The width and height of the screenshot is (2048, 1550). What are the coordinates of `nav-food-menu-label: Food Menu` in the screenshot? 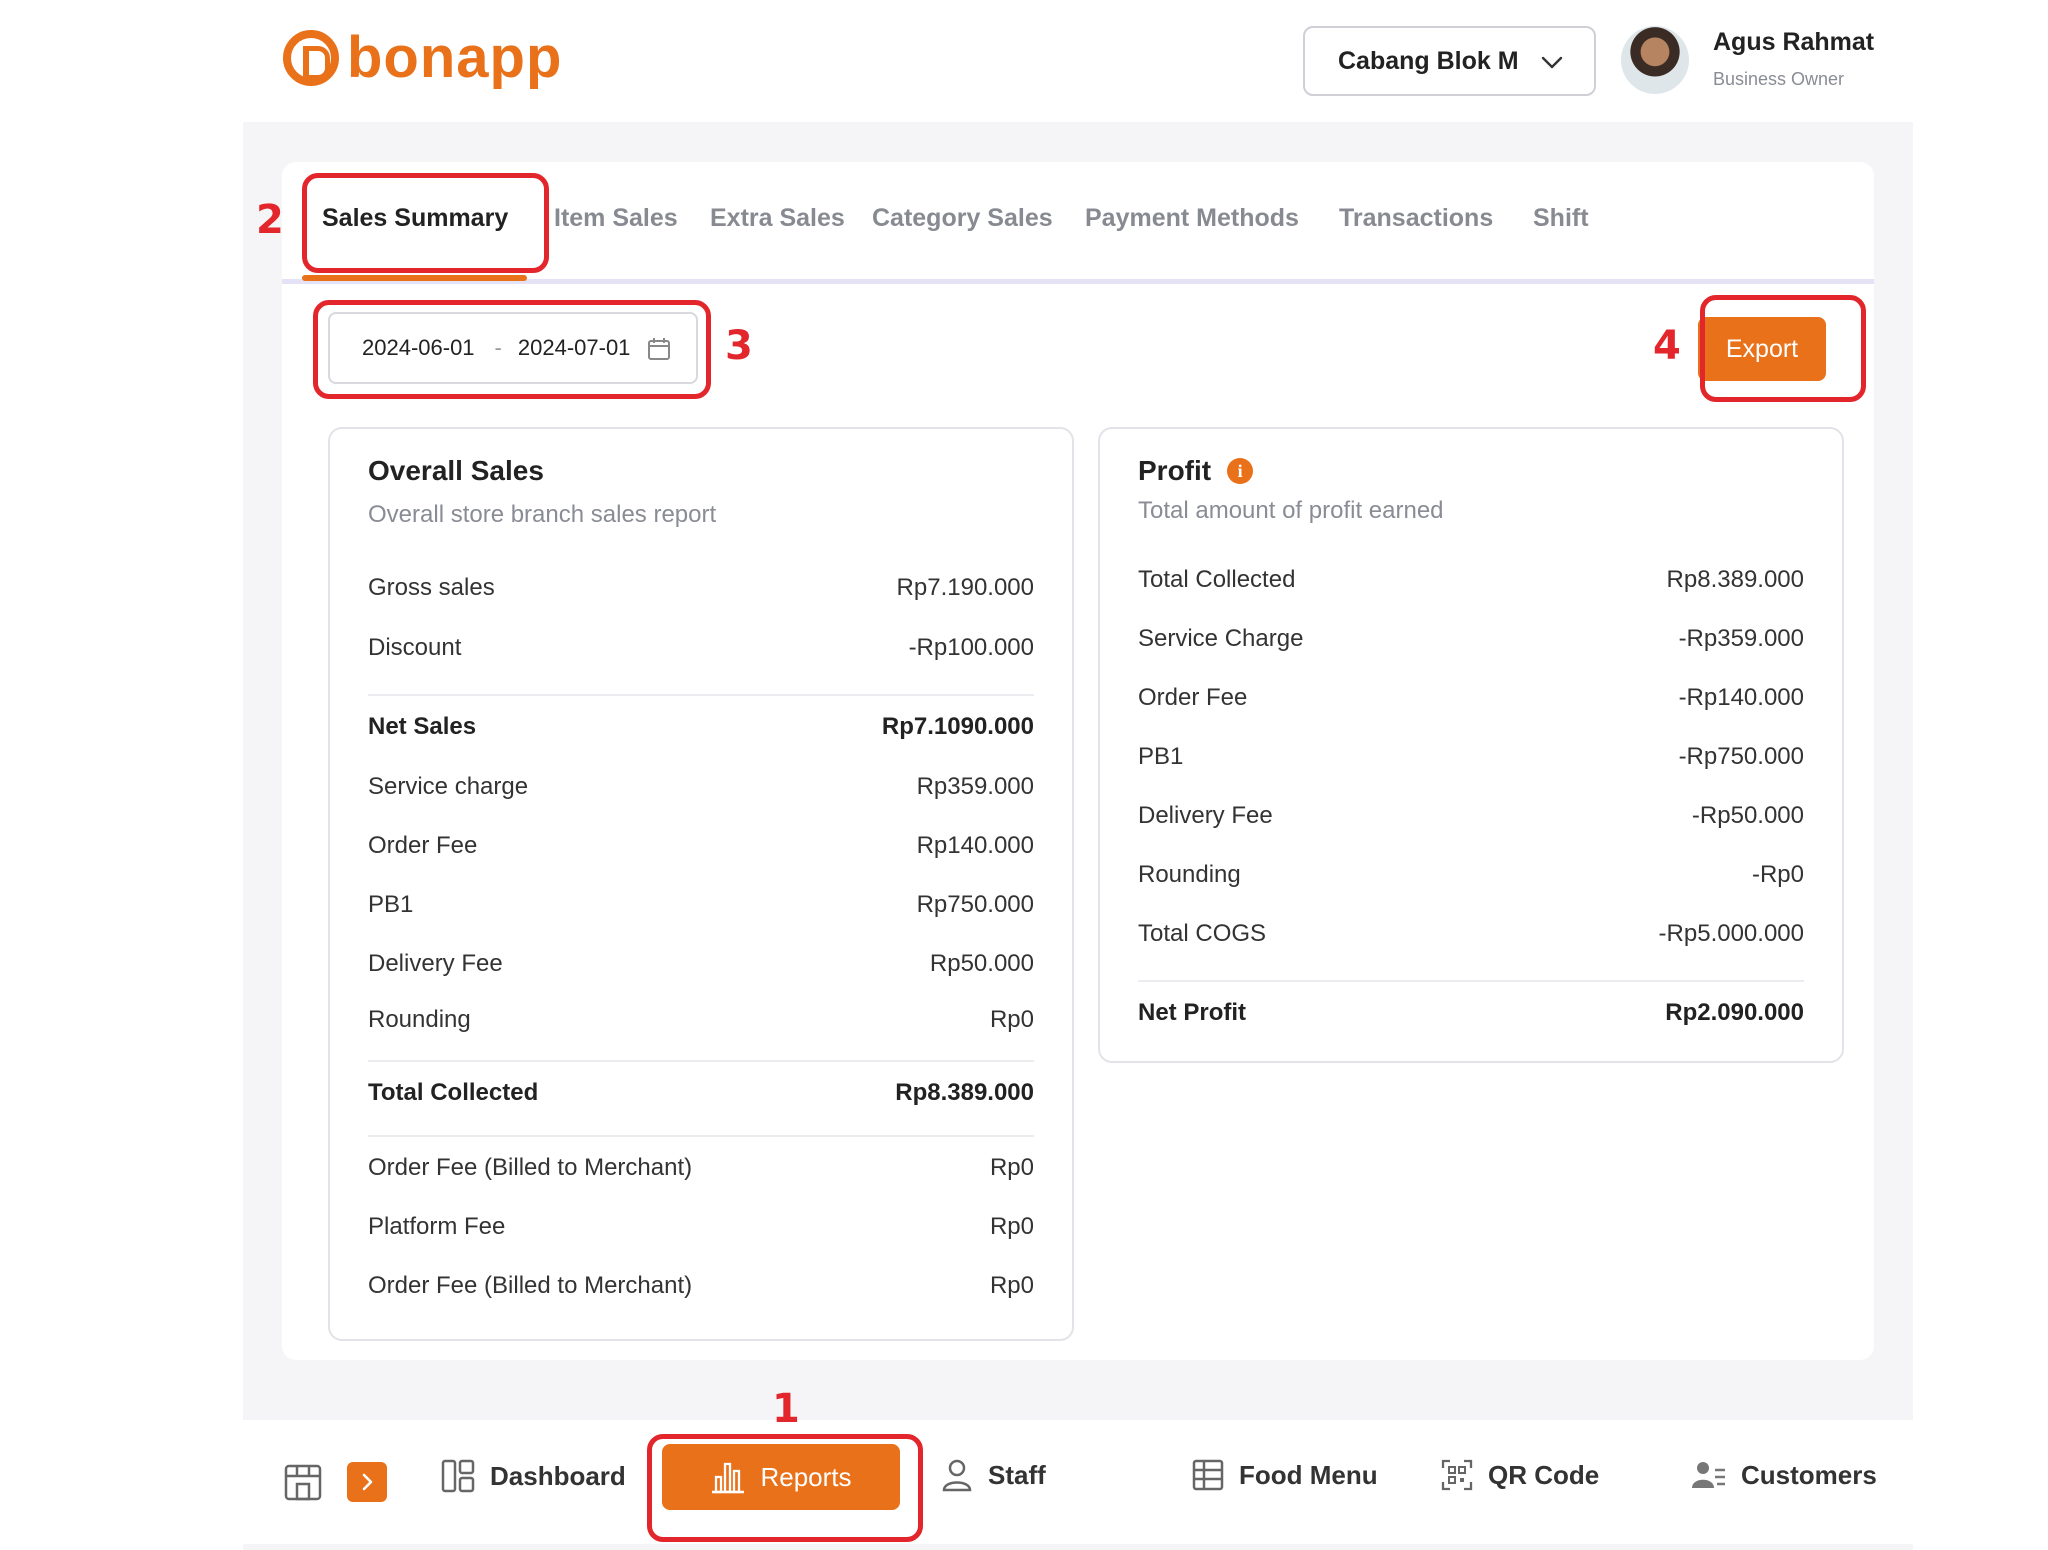 It's located at (1308, 1474).